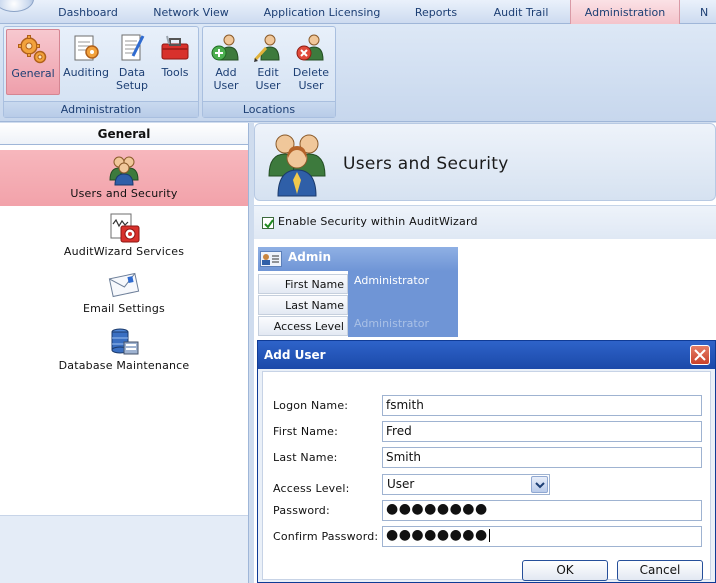 This screenshot has width=716, height=583. I want to click on database-icon, so click(125, 341).